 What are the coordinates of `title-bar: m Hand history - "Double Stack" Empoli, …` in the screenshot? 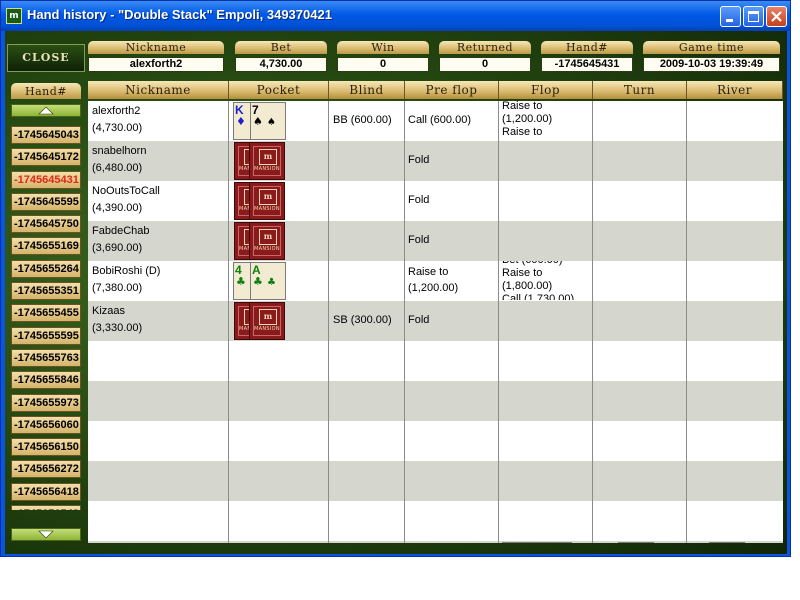 It's located at (395, 16).